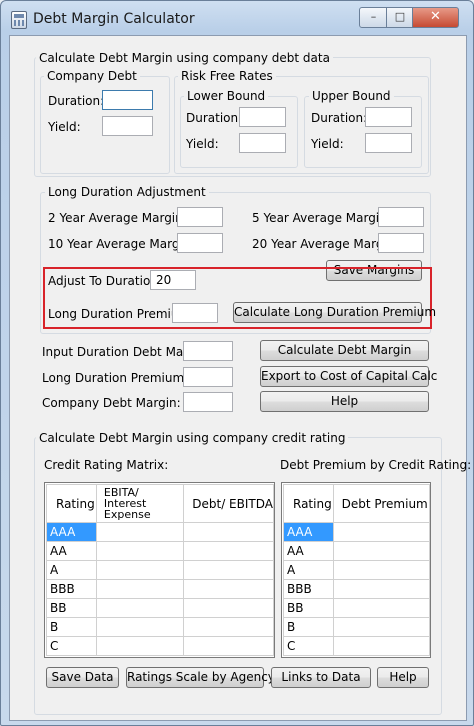  Describe the element at coordinates (435, 17) in the screenshot. I see `close-button: ✕` at that location.